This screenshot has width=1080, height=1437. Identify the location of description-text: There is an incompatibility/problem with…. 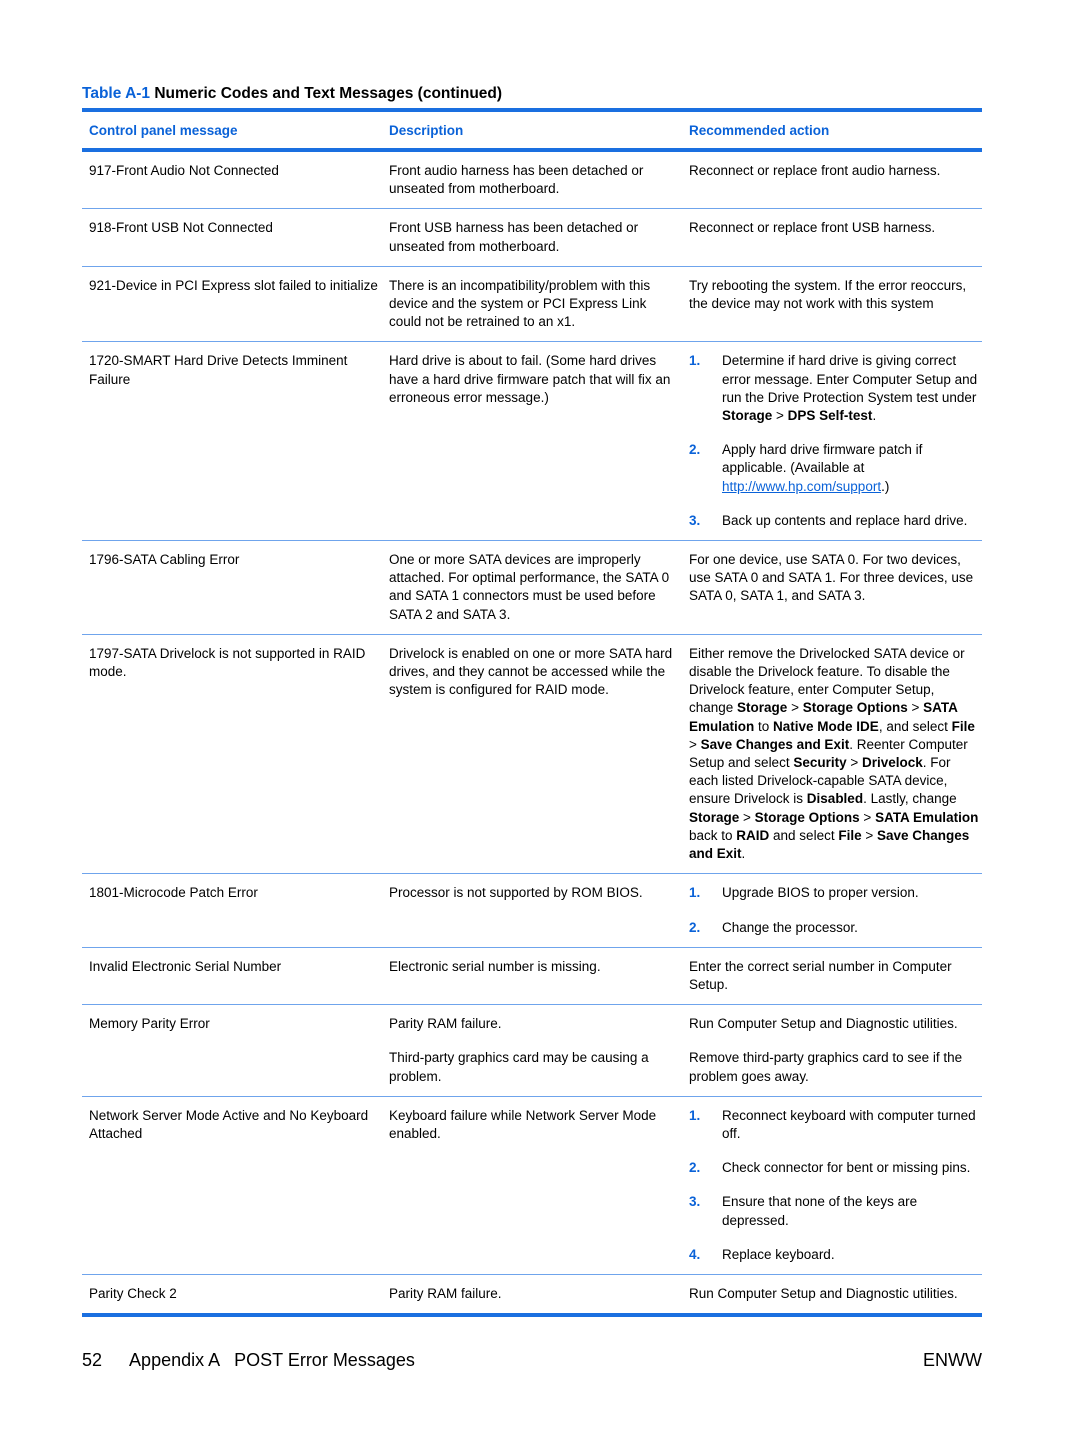
(520, 303).